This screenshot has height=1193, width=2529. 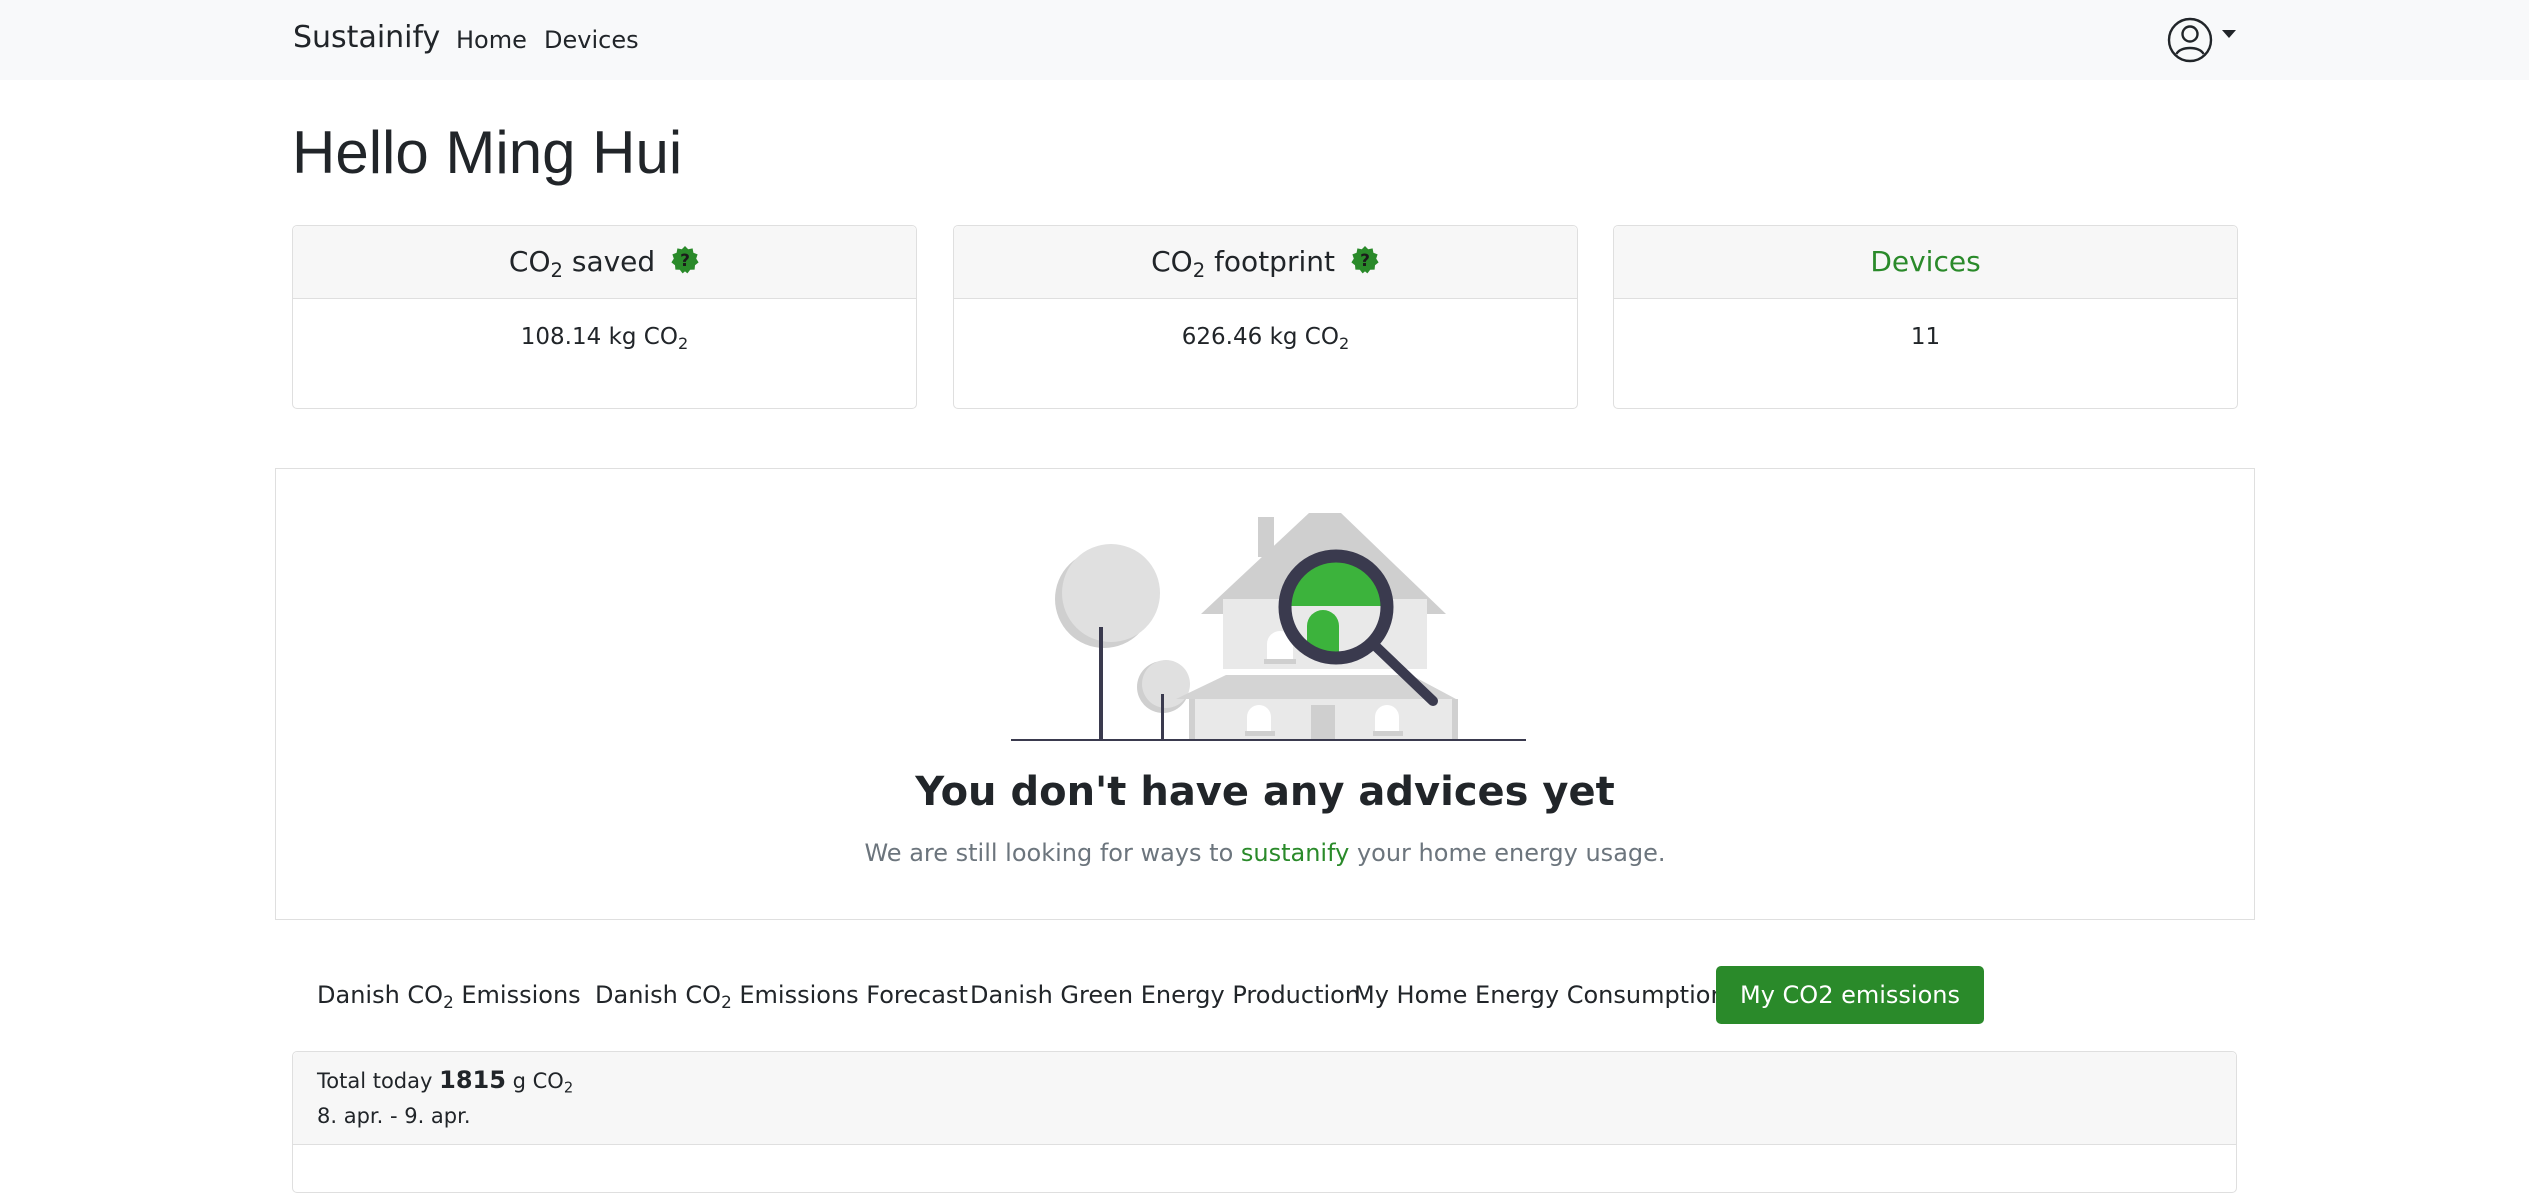 I want to click on co2-saved-card-header: CO2 saved ?, so click(x=604, y=262).